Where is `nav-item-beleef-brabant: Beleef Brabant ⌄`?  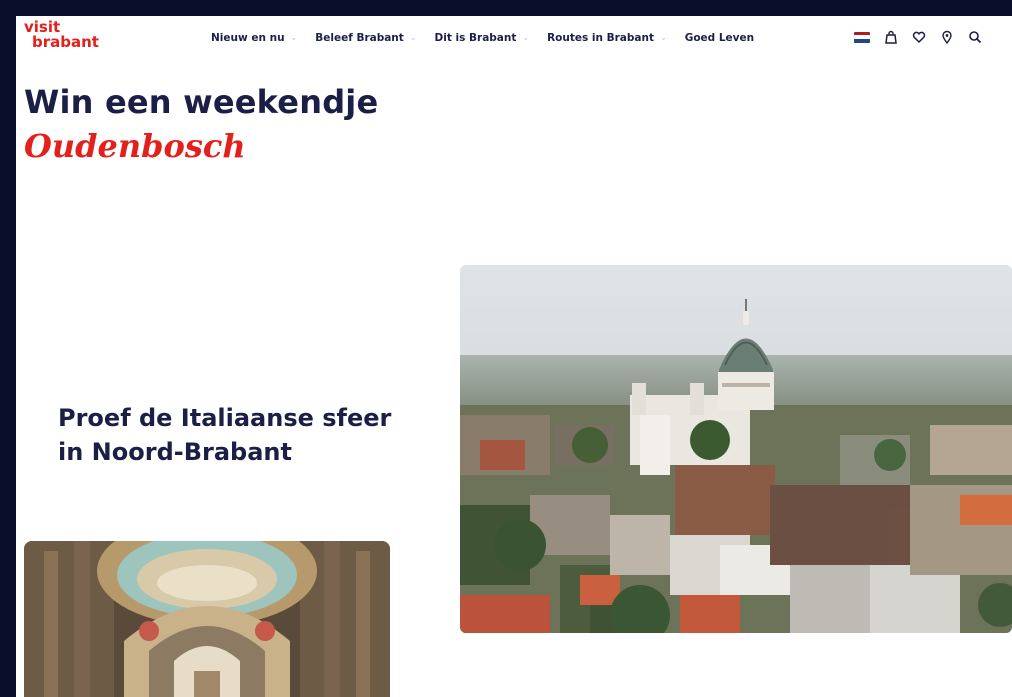
nav-item-beleef-brabant: Beleef Brabant ⌄ is located at coordinates (365, 38).